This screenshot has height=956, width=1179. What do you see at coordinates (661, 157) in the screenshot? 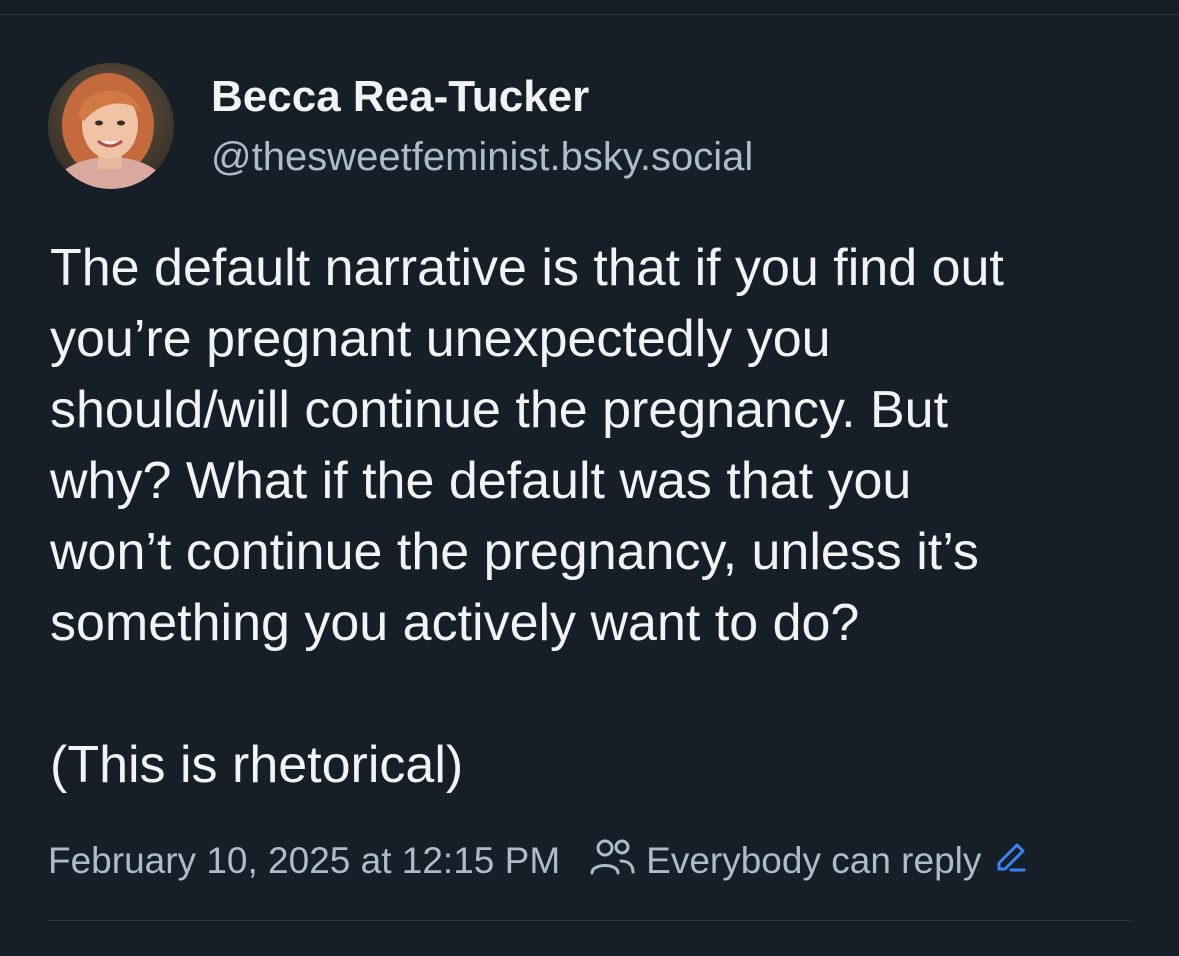
I see `author-handle: @thesweetfeminist.bsky.social` at bounding box center [661, 157].